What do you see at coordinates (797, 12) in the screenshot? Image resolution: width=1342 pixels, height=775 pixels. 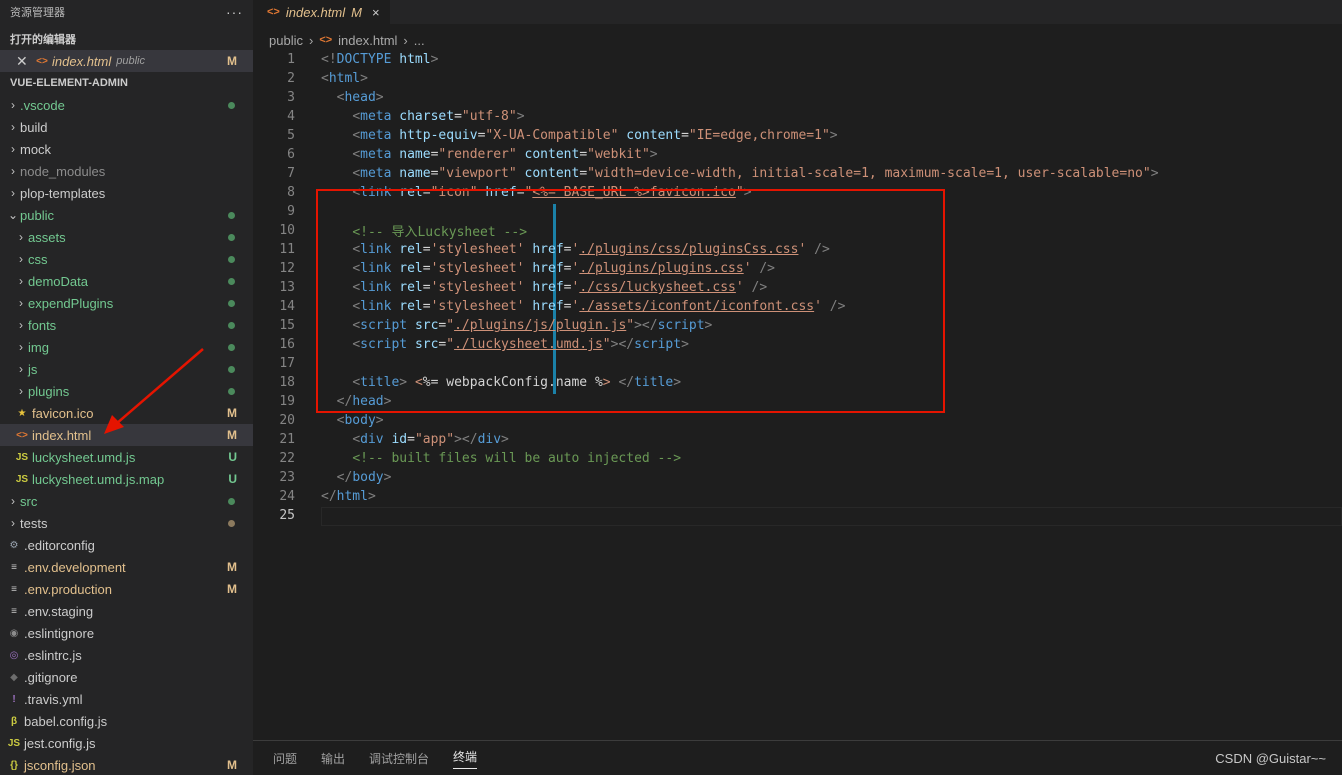 I see `tab-bar: <> index.html M ×` at bounding box center [797, 12].